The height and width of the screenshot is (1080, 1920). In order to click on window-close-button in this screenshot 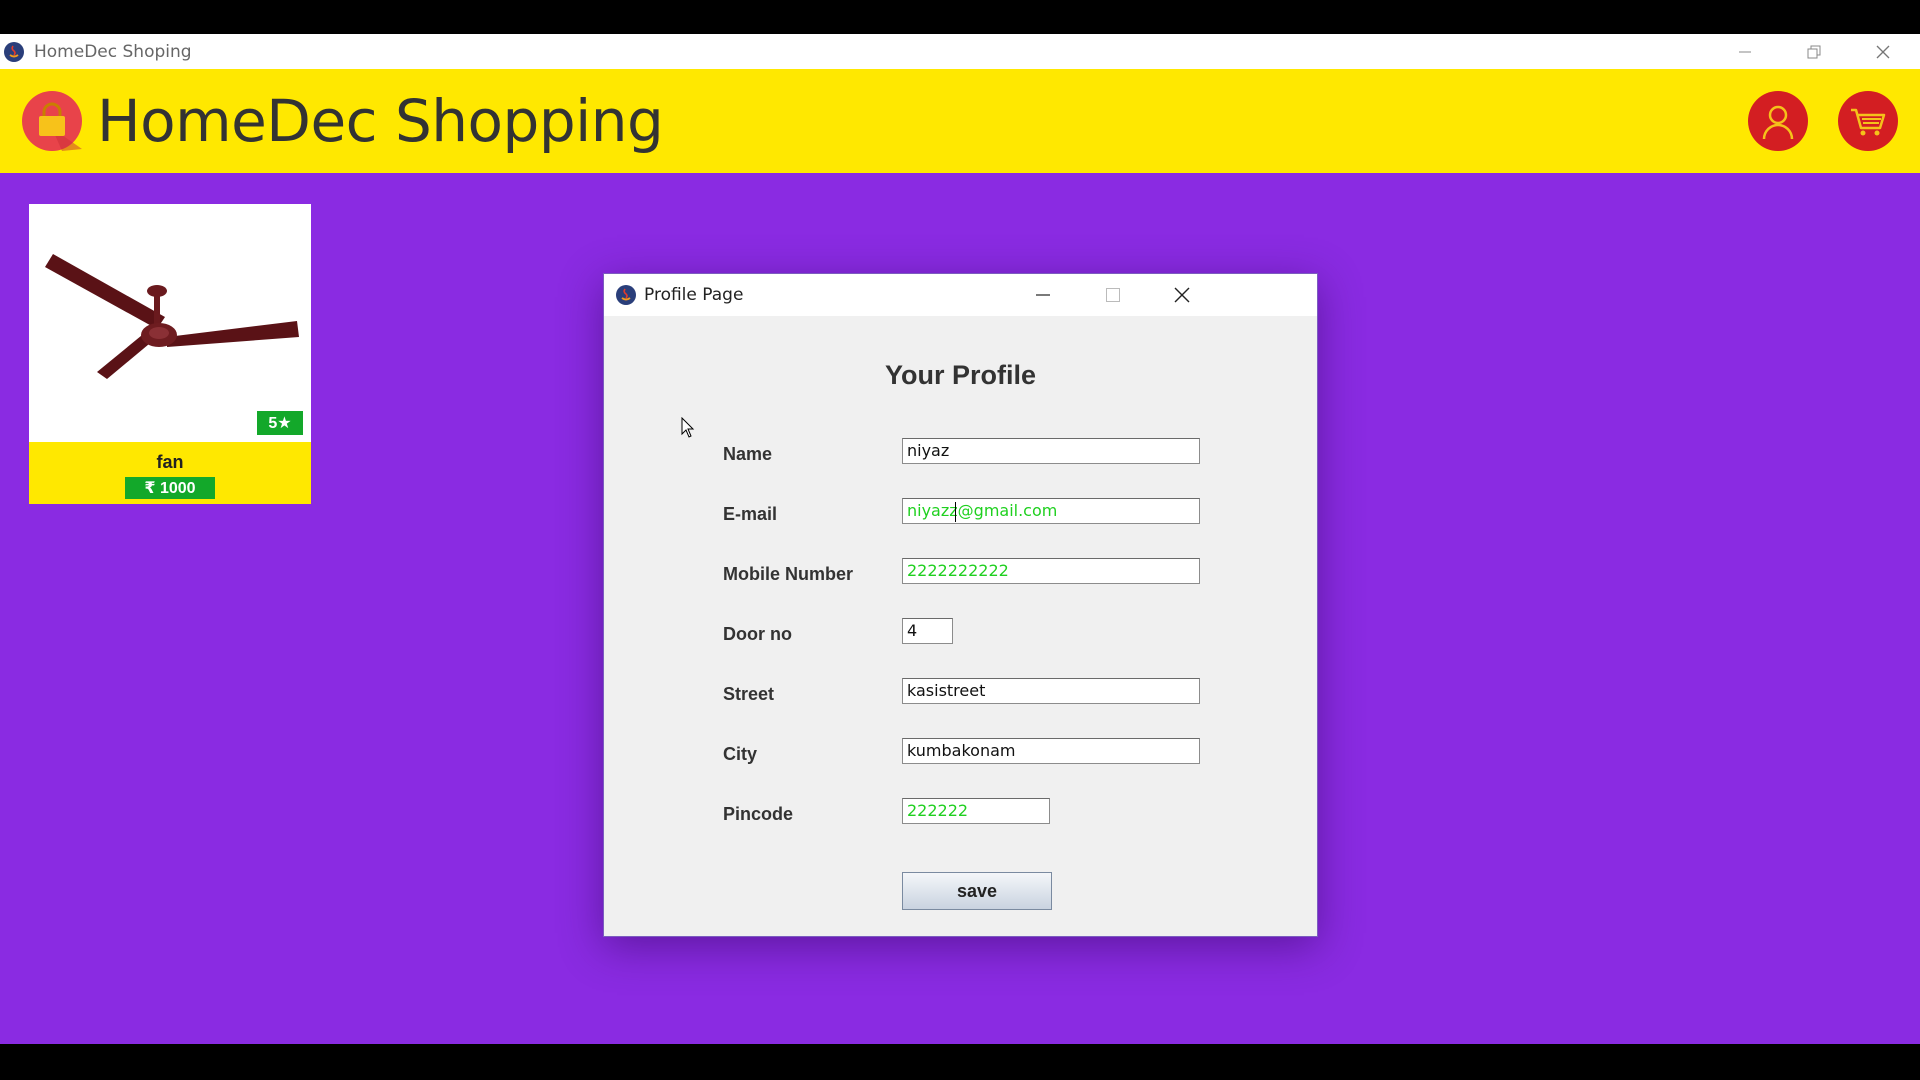, I will do `click(1883, 51)`.